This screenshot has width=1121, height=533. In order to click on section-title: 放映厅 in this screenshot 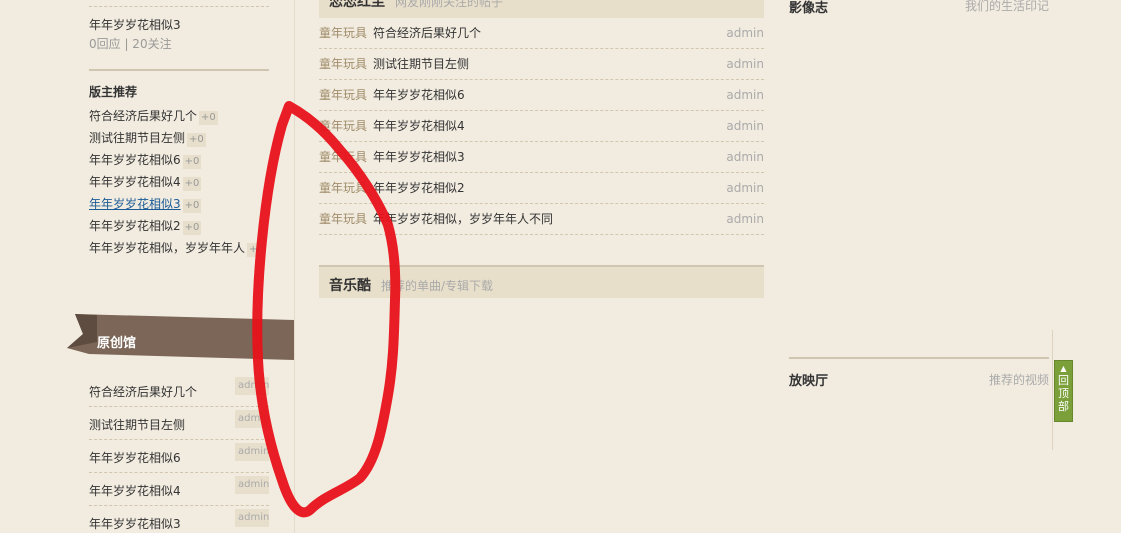, I will do `click(809, 381)`.